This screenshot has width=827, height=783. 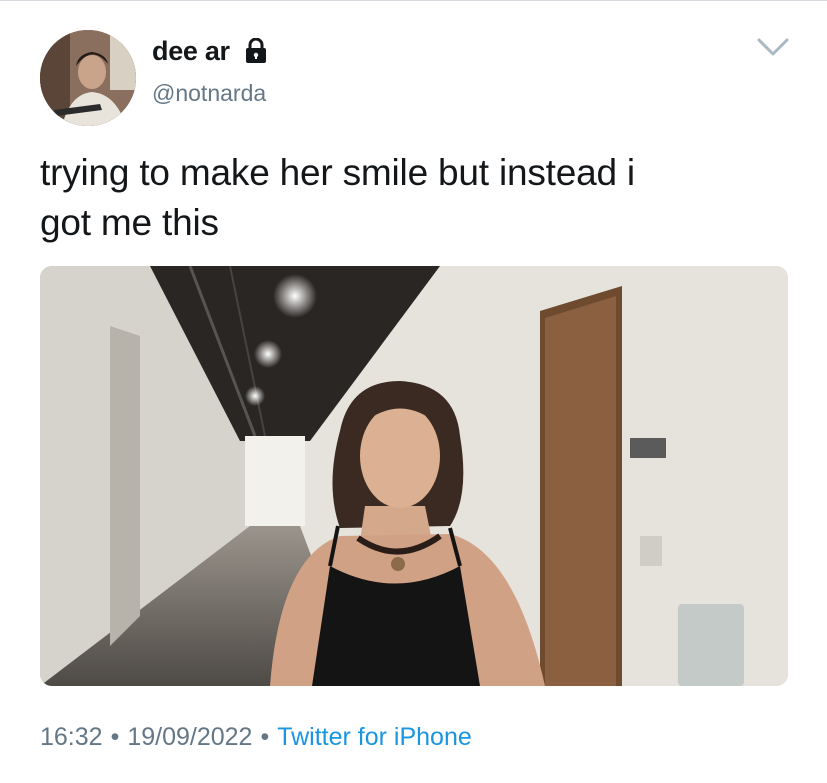 What do you see at coordinates (209, 93) in the screenshot?
I see `author-handle: @notnarda` at bounding box center [209, 93].